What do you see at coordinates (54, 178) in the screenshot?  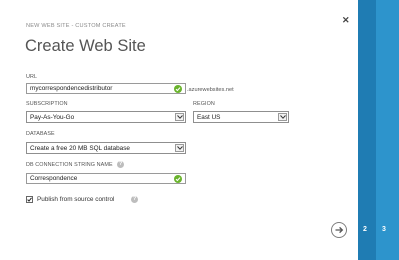 I see `db-connection-input-value: Correspondence` at bounding box center [54, 178].